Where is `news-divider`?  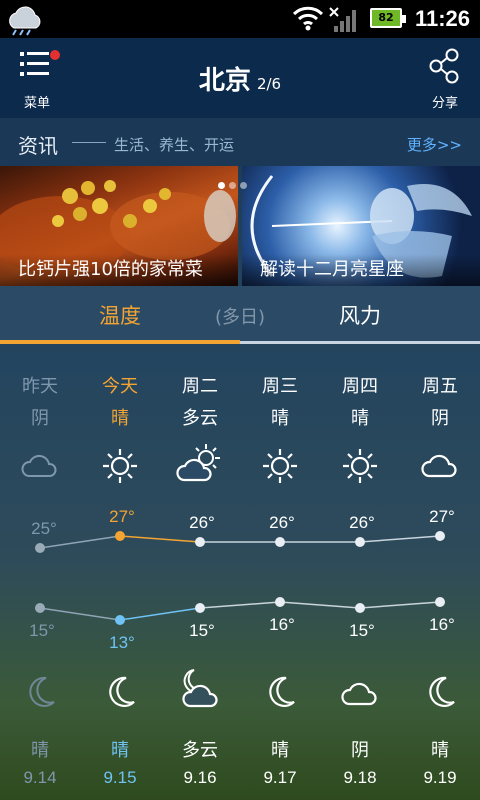 news-divider is located at coordinates (89, 142).